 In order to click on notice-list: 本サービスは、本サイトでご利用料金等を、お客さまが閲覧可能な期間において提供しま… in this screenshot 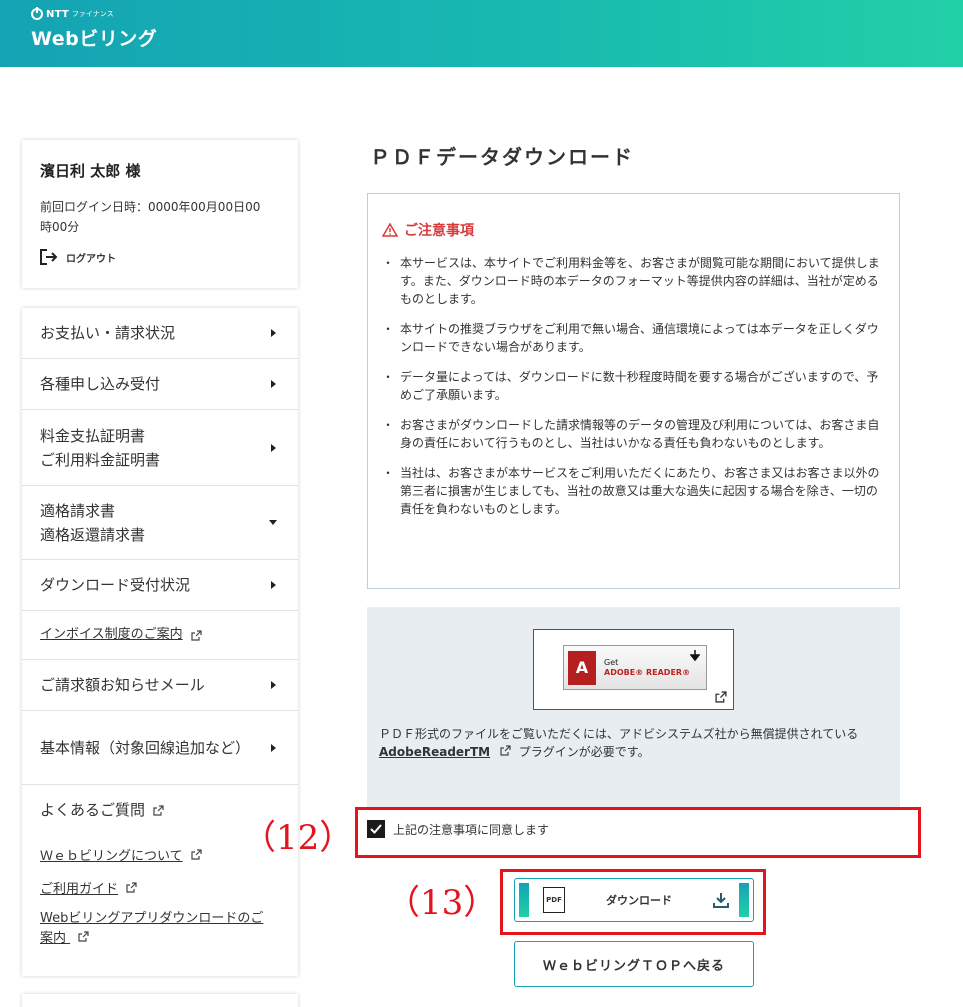, I will do `click(633, 386)`.